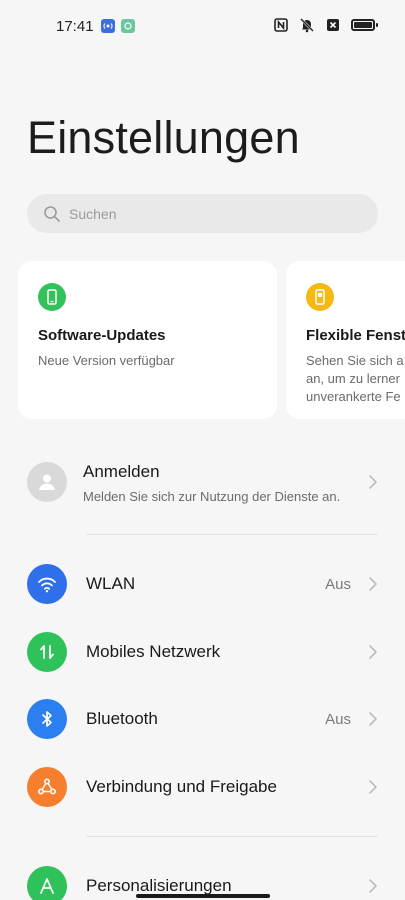  What do you see at coordinates (106, 360) in the screenshot?
I see `card-description: Neue Version verfügbar` at bounding box center [106, 360].